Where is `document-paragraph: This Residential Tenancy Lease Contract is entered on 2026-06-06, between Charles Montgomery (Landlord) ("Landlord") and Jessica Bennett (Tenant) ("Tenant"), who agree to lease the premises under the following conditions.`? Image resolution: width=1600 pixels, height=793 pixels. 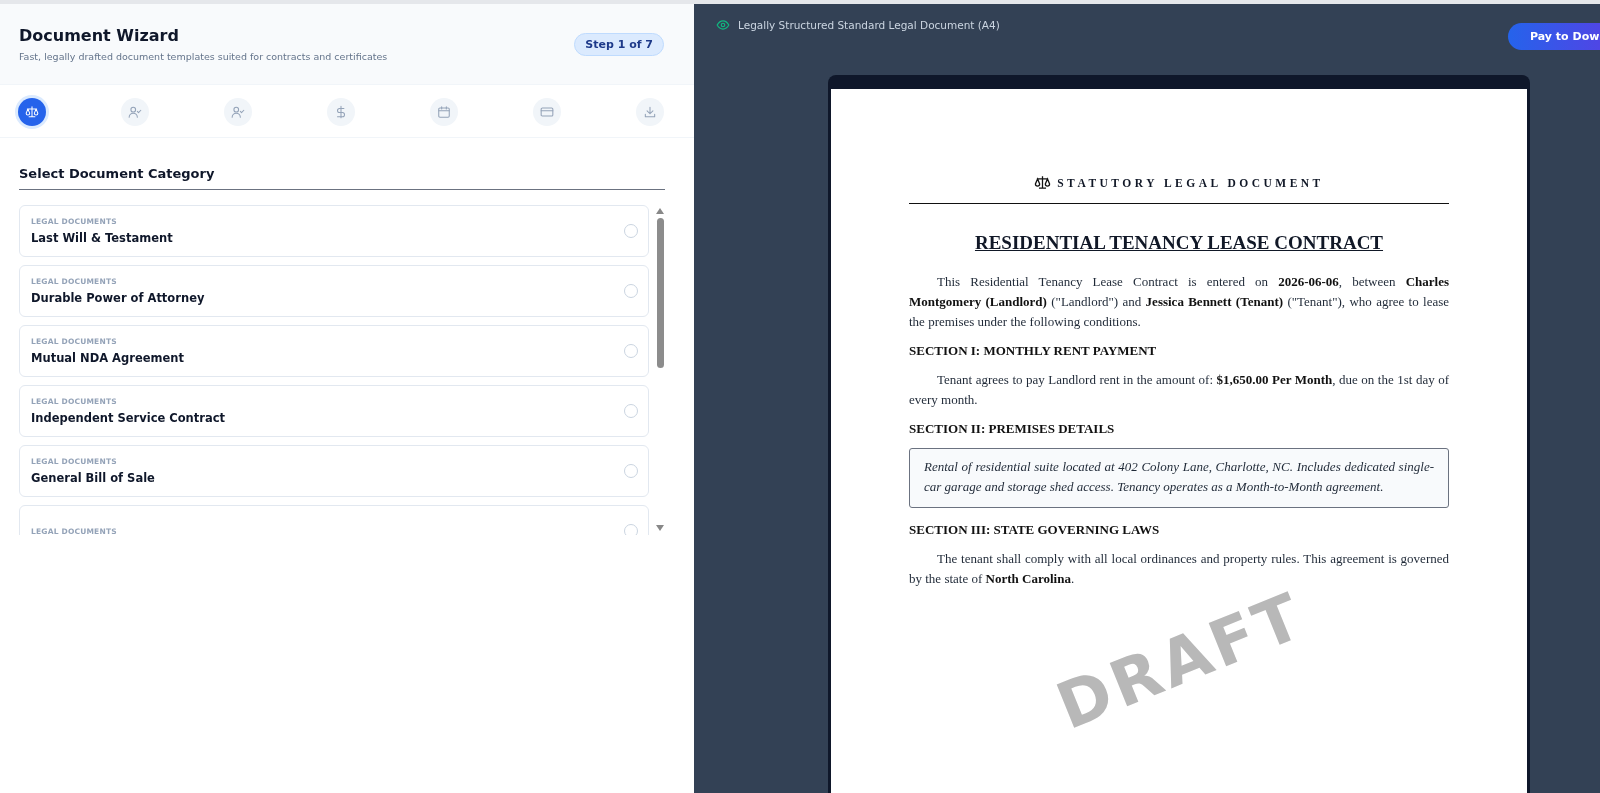
document-paragraph: This Residential Tenancy Lease Contract is entered on 2026-06-06, between Charles Montgomery (Landlord) ("Landlord") and Jessica Bennett (Tenant) ("Tenant"), who agree to lease the premises under the following conditions. is located at coordinates (1179, 302).